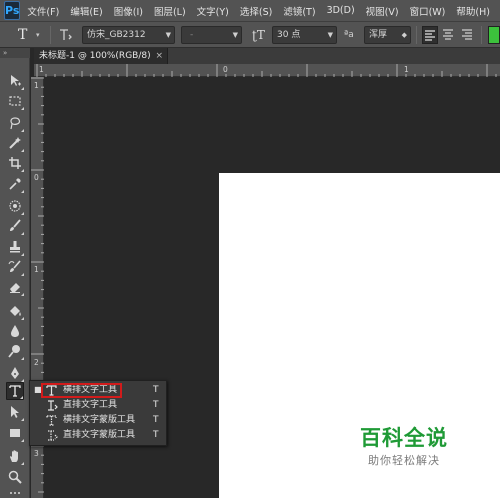  Describe the element at coordinates (428, 11) in the screenshot. I see `menu-window: 窗口(W)` at that location.